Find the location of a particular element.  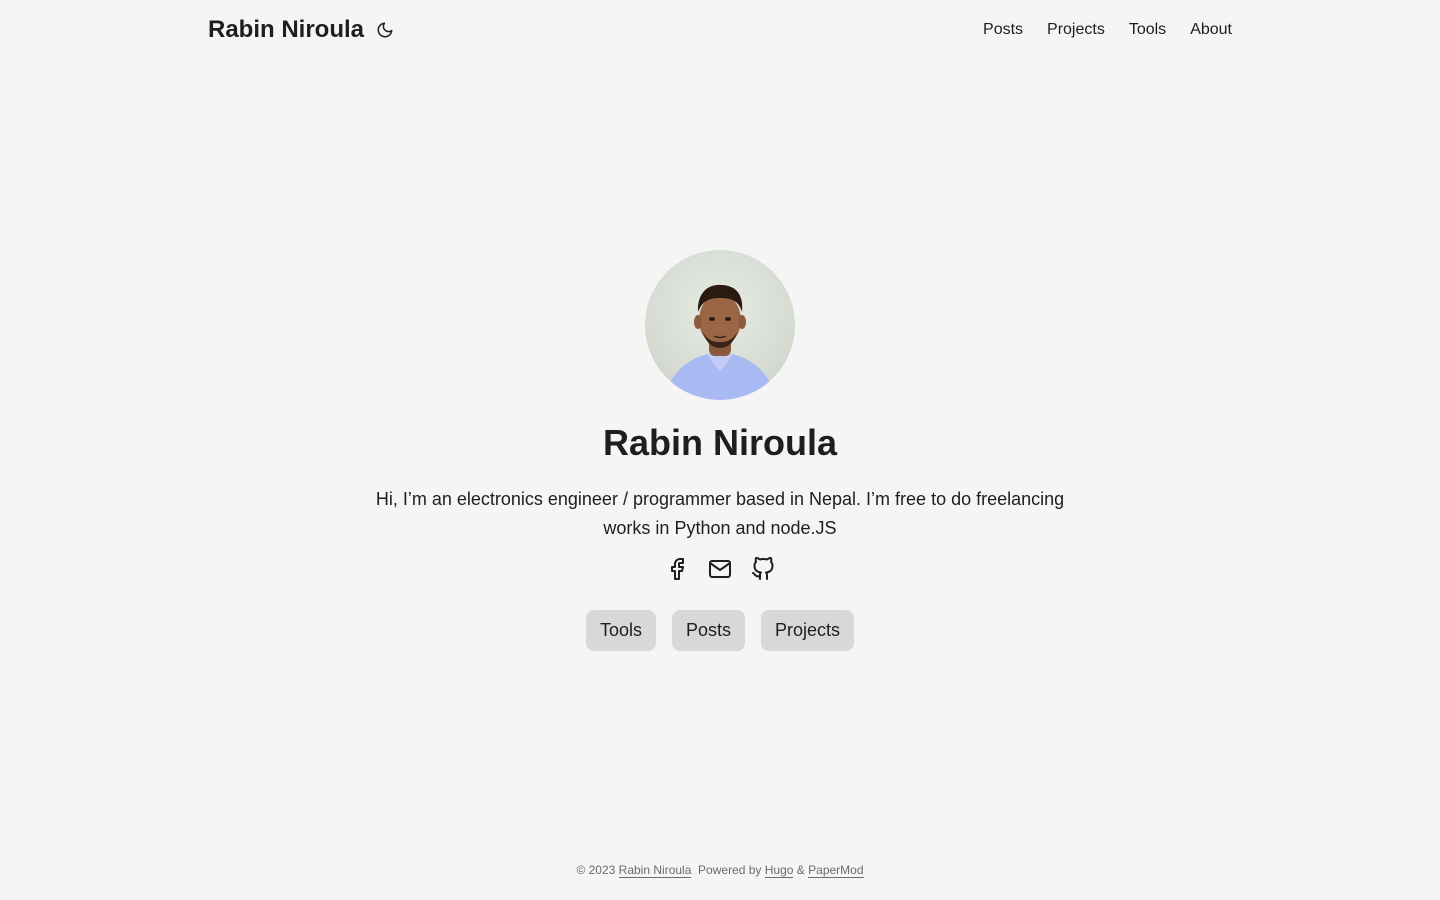

profile-buttons: Tools Posts Projects is located at coordinates (720, 630).